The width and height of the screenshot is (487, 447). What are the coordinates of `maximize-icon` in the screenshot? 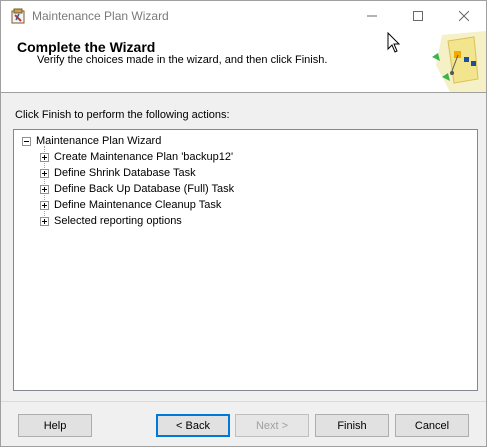 It's located at (418, 16).